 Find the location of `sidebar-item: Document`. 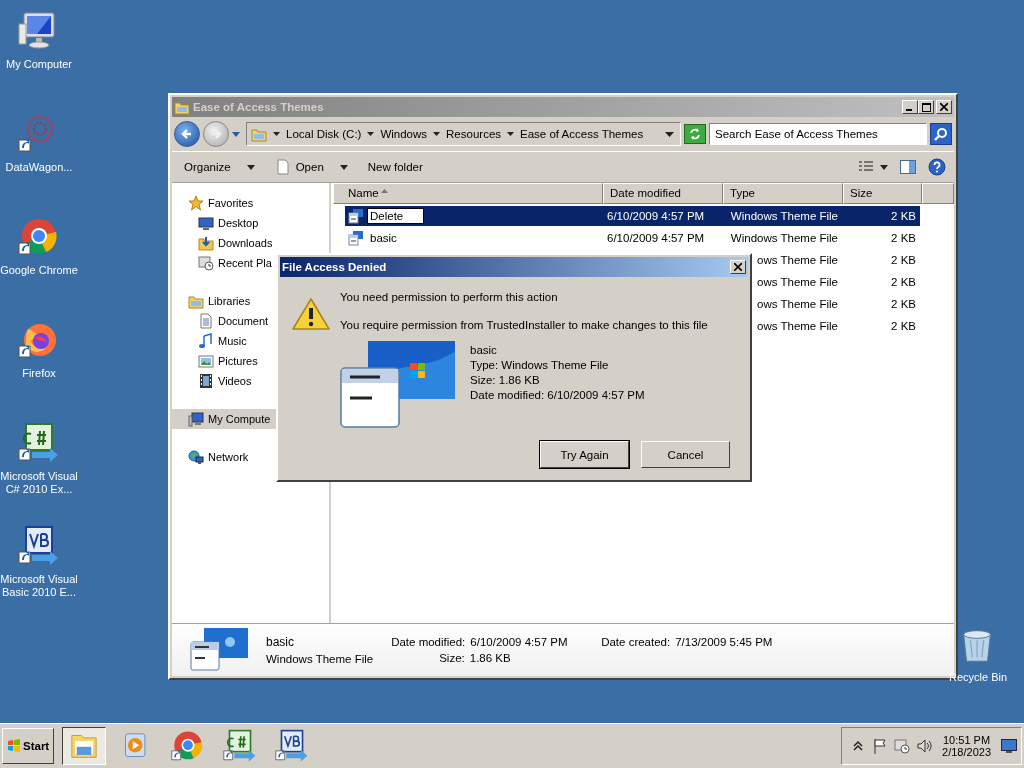

sidebar-item: Document is located at coordinates (250, 321).